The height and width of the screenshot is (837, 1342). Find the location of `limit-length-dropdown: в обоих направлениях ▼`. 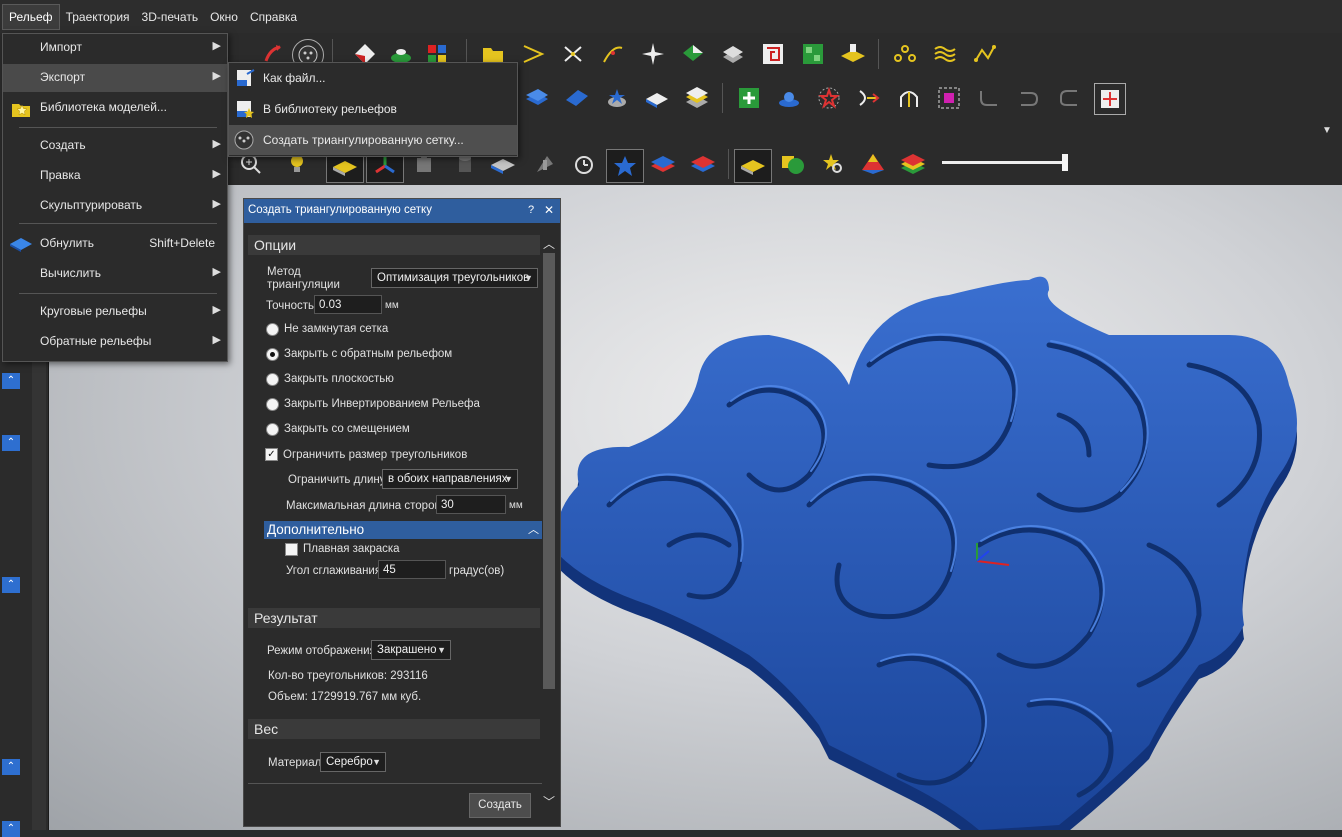

limit-length-dropdown: в обоих направлениях ▼ is located at coordinates (450, 479).